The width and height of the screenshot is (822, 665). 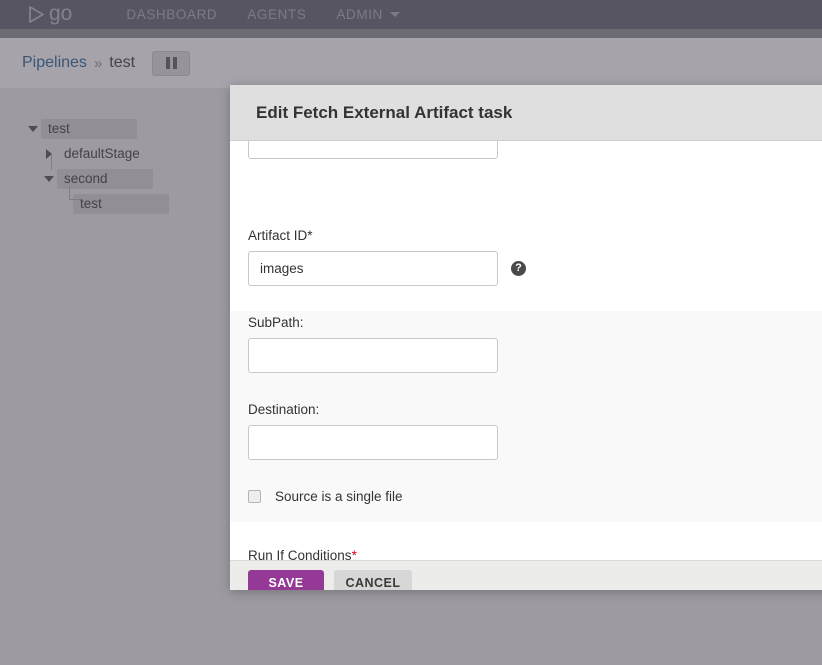 I want to click on artifact-id-input, so click(x=373, y=268).